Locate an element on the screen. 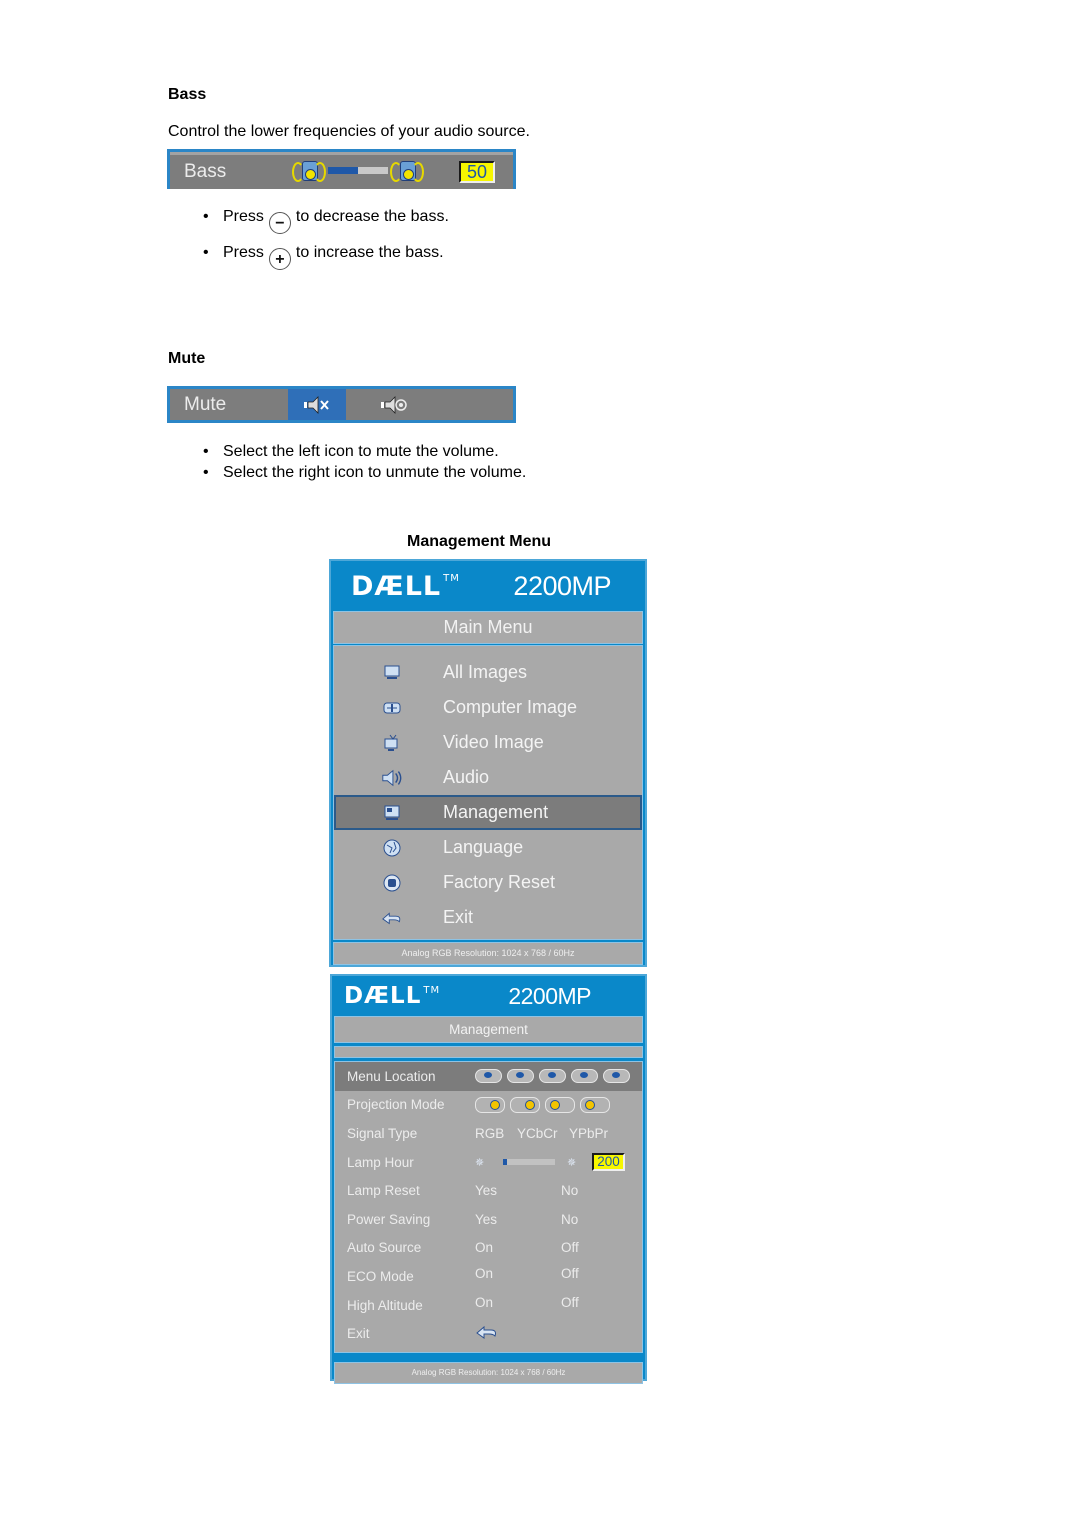 The height and width of the screenshot is (1528, 1080). bass-value: 50 is located at coordinates (477, 172).